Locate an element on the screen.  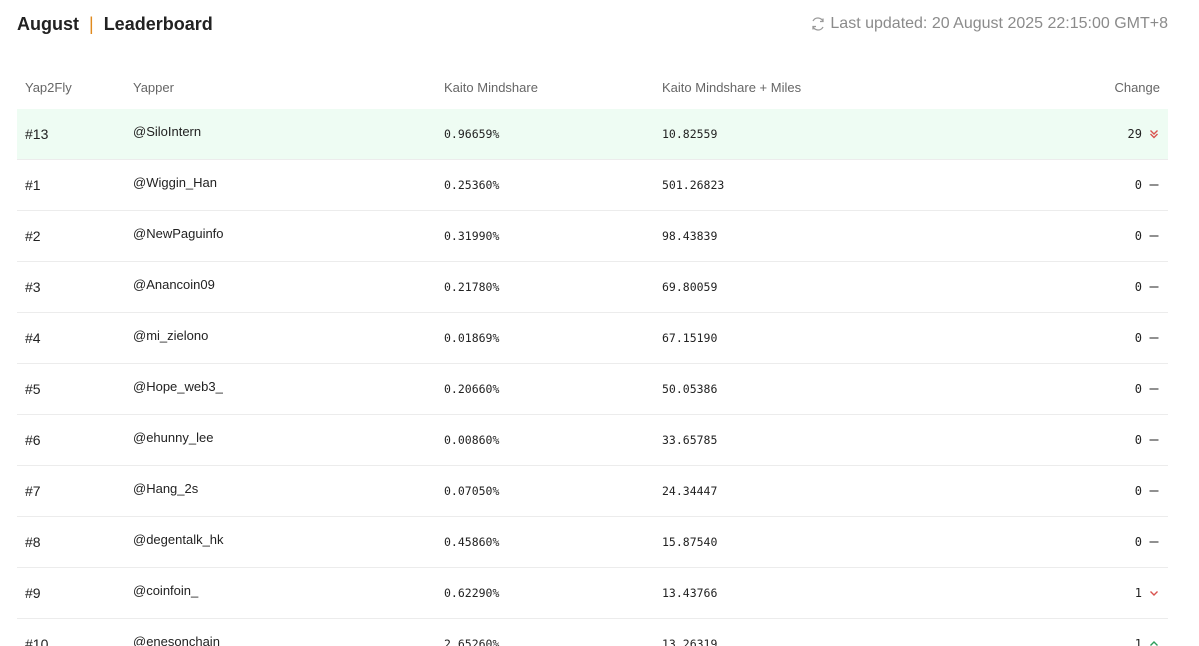
rank-cell: #13 is located at coordinates (37, 134).